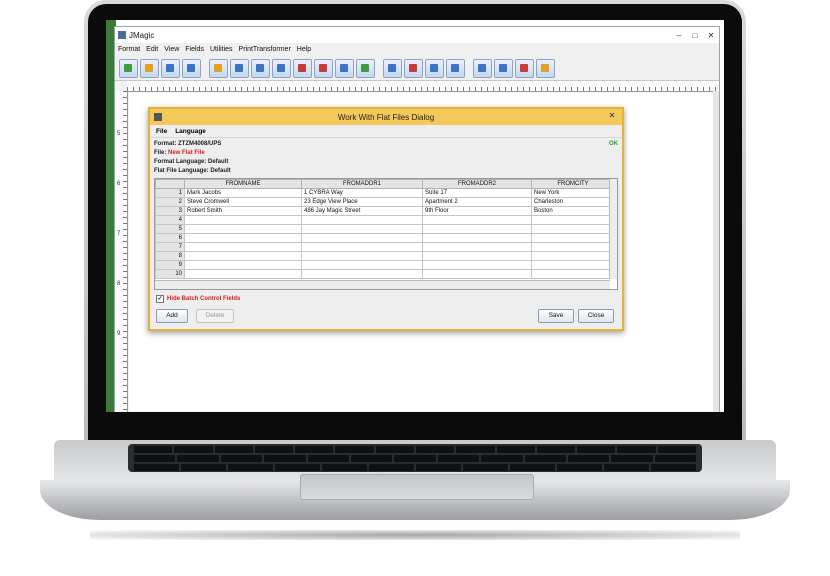 This screenshot has width=830, height=576. Describe the element at coordinates (215, 316) in the screenshot. I see `delete-button: Delete` at that location.